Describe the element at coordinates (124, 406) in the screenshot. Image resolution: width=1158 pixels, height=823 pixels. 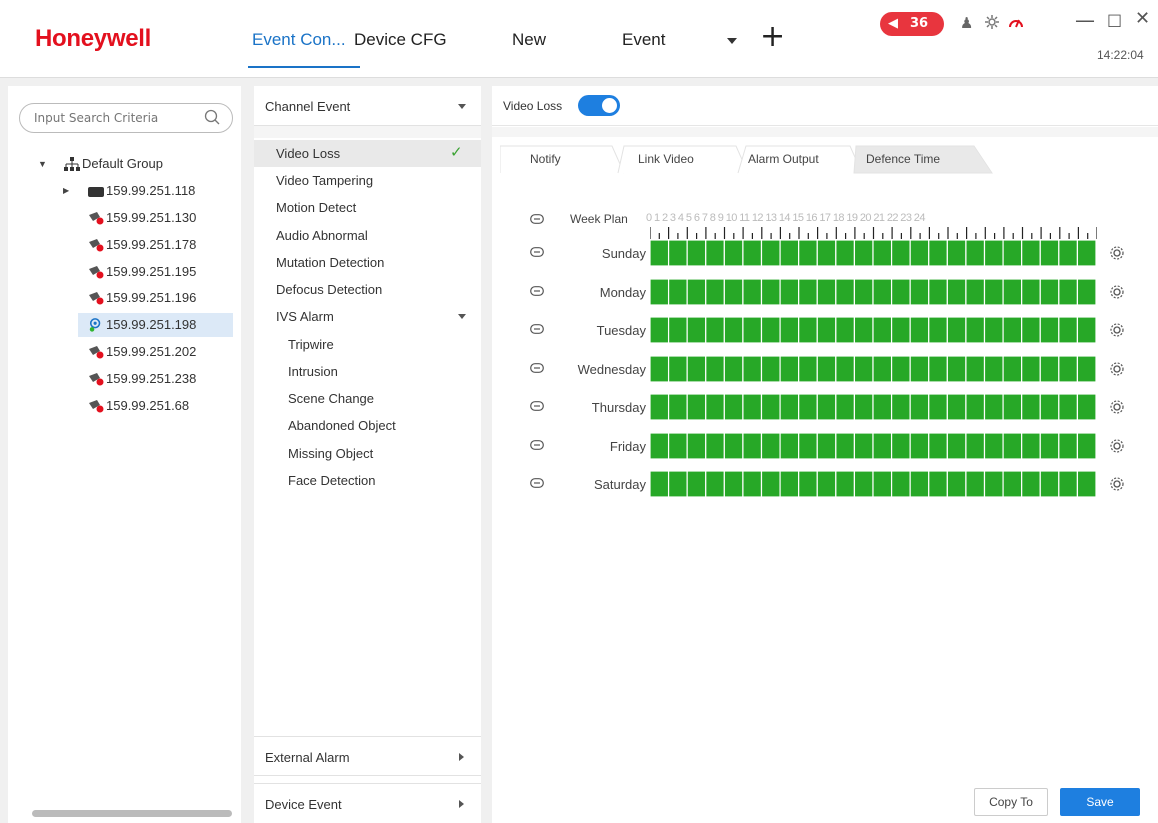
I see `tree-device: 159.99.251.68` at that location.